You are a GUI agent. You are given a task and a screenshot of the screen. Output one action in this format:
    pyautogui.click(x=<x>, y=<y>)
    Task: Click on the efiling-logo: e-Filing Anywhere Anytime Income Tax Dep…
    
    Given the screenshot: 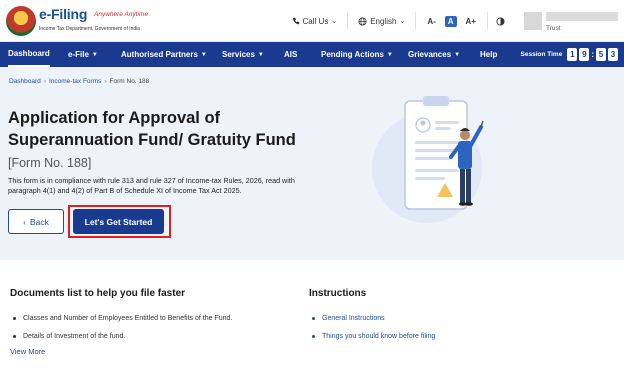 What is the action you would take?
    pyautogui.click(x=77, y=21)
    